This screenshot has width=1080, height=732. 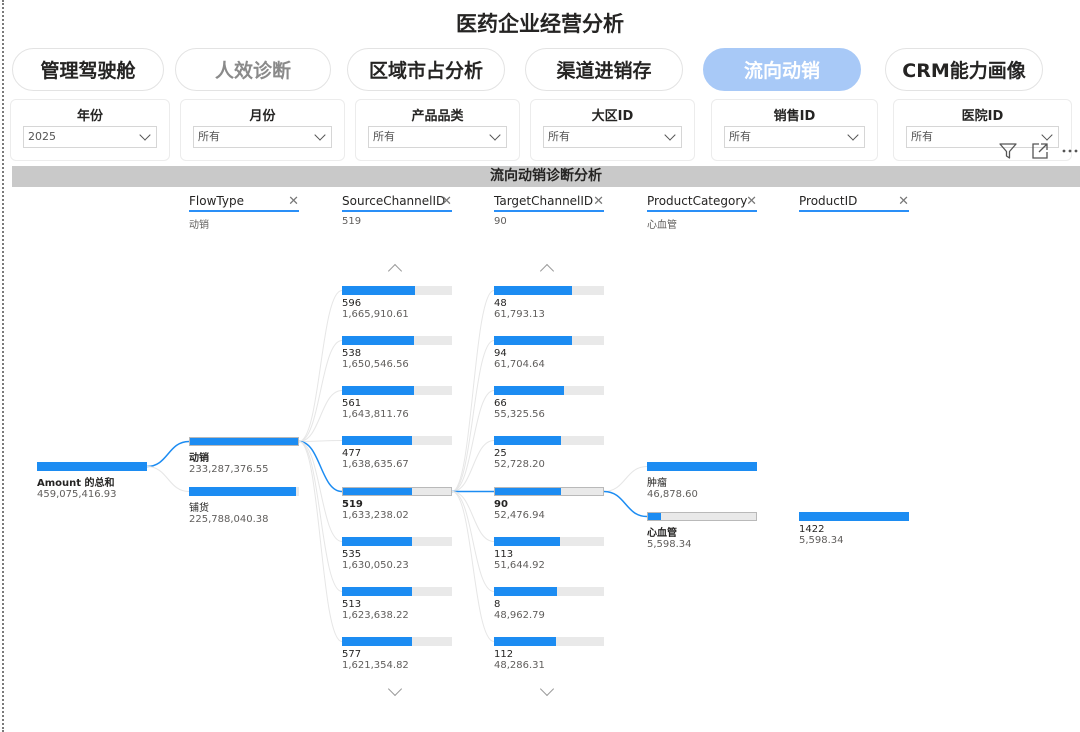 I want to click on target-channel-node: 66 55,325.56, so click(x=549, y=403).